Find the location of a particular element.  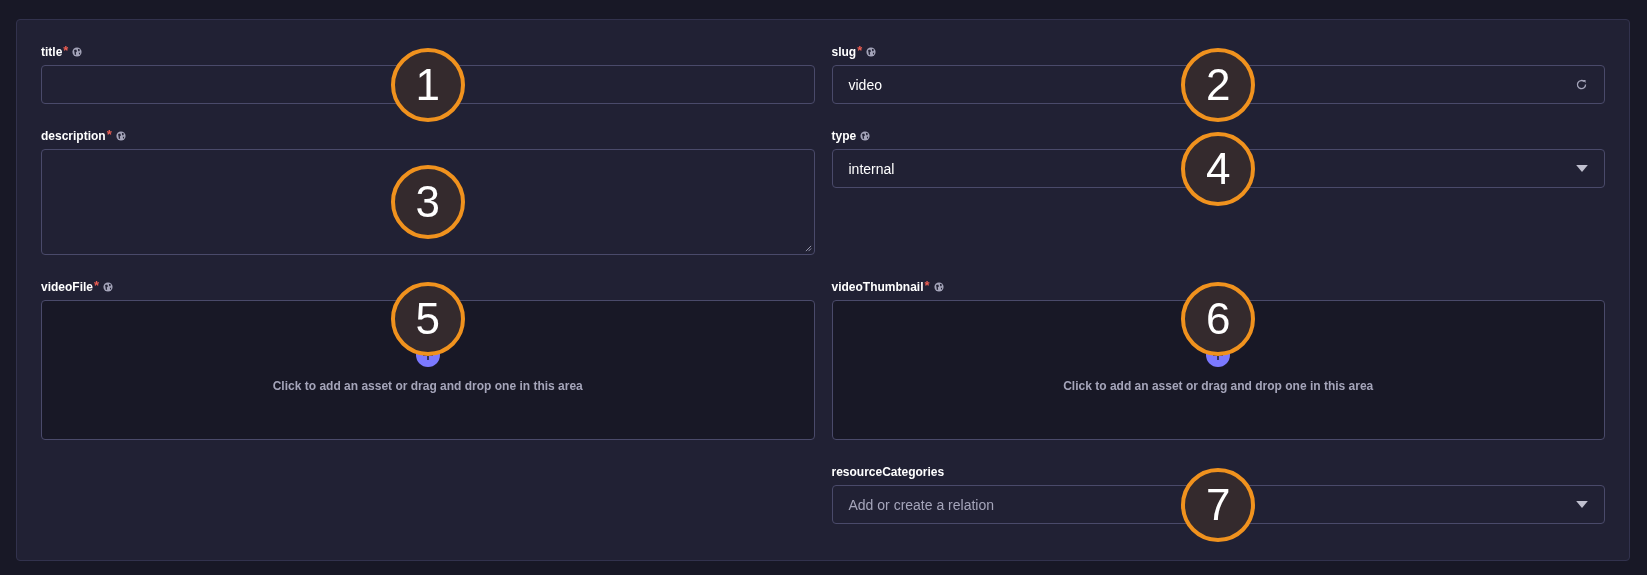

field-label: resourceCategories is located at coordinates (888, 471).